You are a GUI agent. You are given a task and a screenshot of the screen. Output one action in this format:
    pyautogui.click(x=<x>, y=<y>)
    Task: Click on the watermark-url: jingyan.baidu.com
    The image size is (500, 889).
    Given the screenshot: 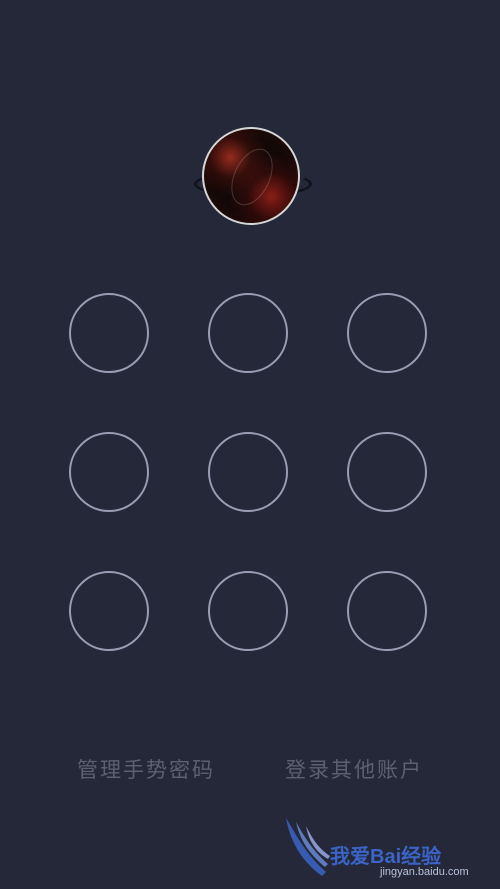 What is the action you would take?
    pyautogui.click(x=424, y=872)
    